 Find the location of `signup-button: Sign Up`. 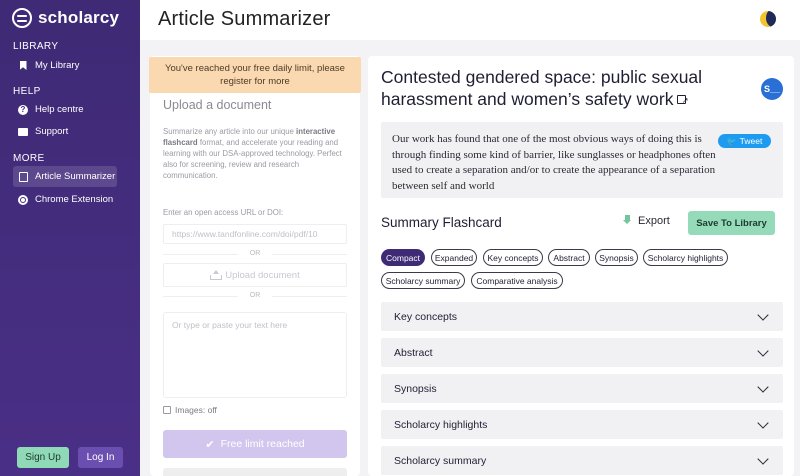

signup-button: Sign Up is located at coordinates (43, 457).